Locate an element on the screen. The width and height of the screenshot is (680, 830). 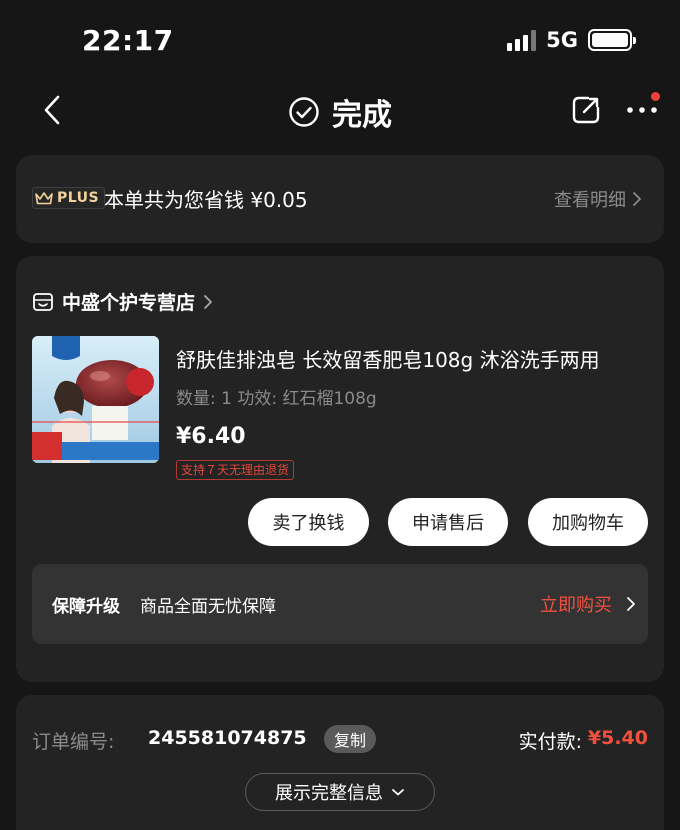
notification-dot is located at coordinates (655, 96).